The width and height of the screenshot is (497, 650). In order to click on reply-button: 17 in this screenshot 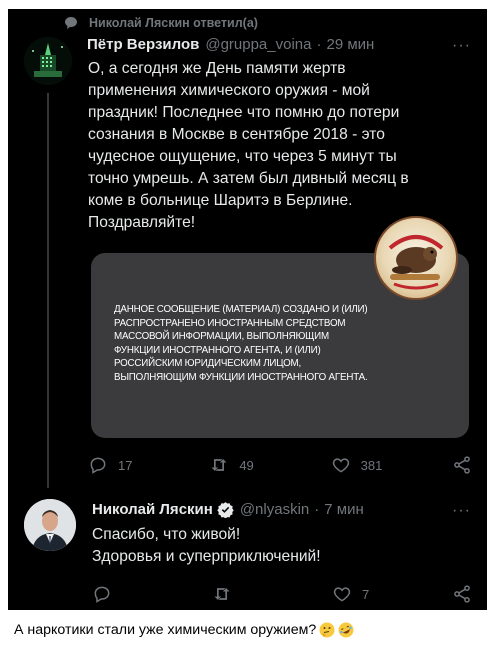, I will do `click(118, 465)`.